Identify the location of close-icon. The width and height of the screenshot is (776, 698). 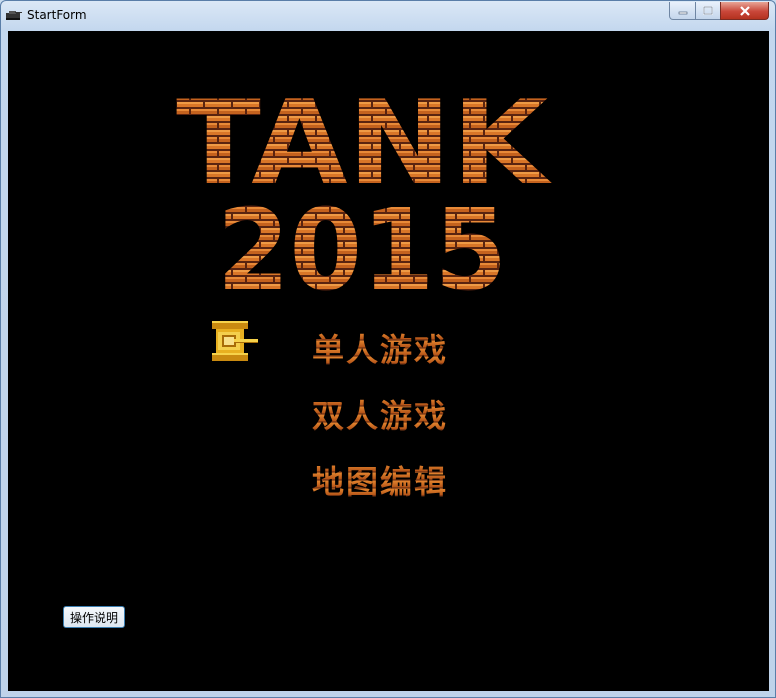
(744, 10).